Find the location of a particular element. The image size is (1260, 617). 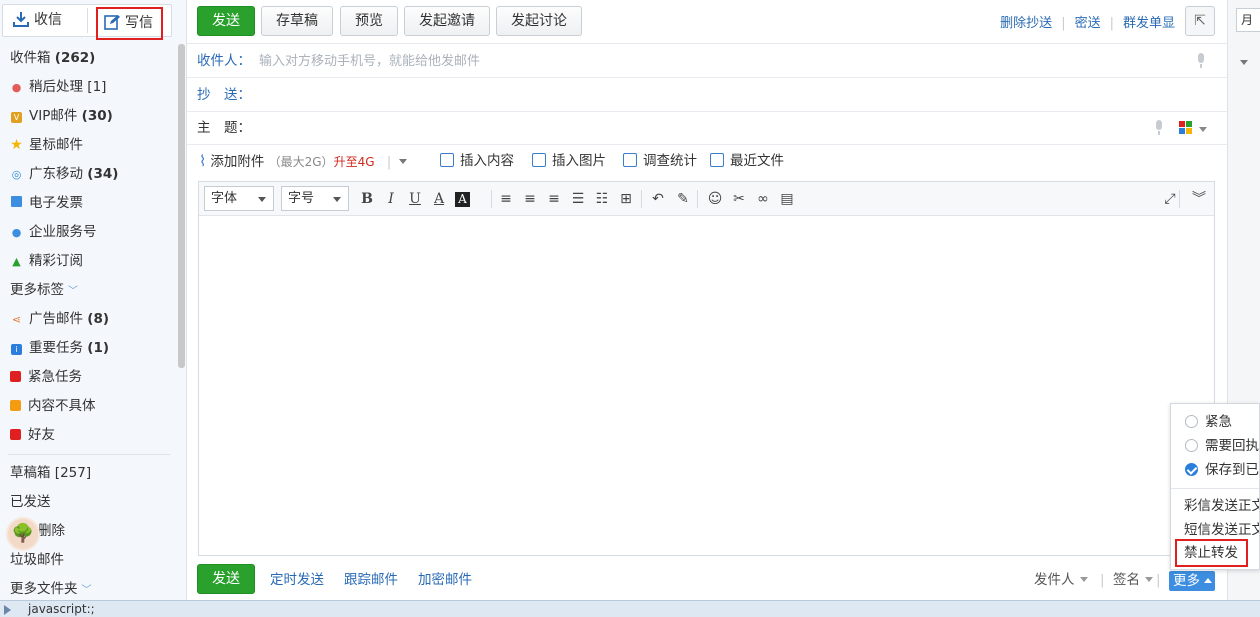

add-attachment-button: ⌇ 添加附件 （最大2G）升至4G | is located at coordinates (303, 161).